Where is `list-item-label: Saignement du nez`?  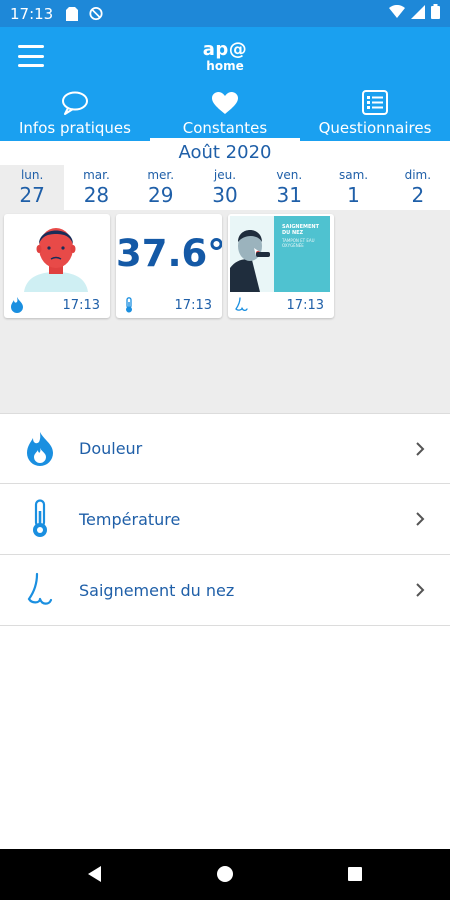
list-item-label: Saignement du nez is located at coordinates (157, 590).